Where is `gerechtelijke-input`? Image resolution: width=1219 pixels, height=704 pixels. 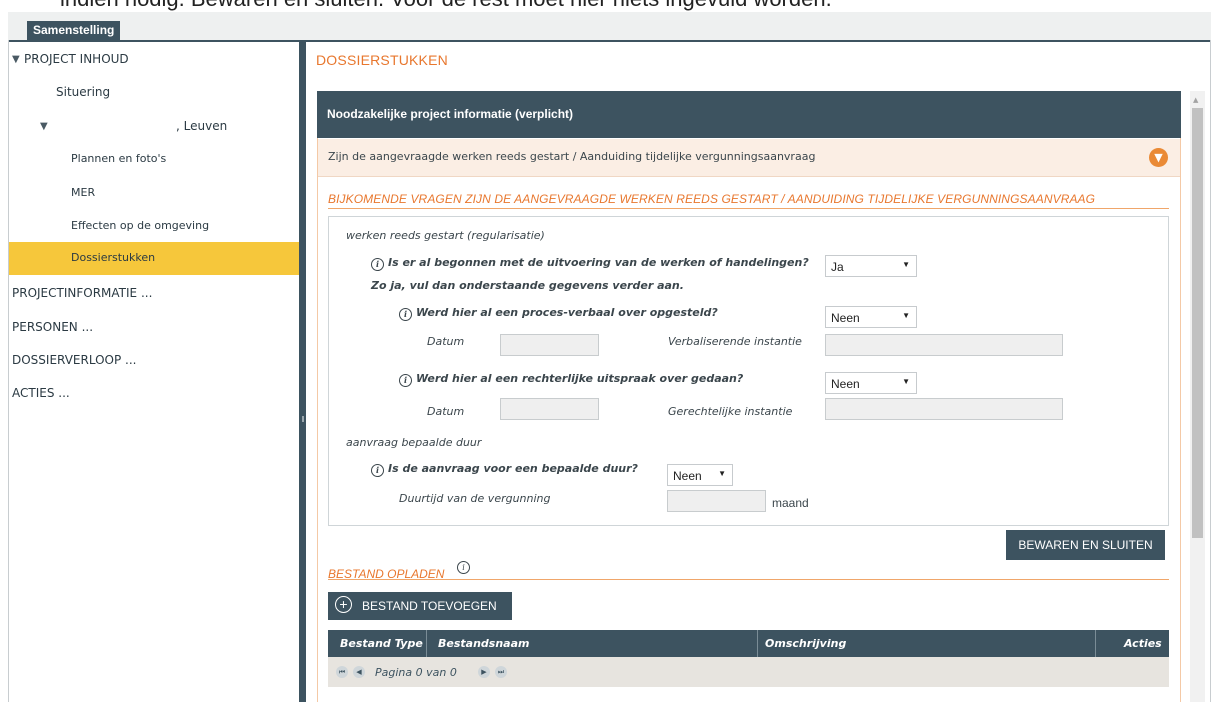 gerechtelijke-input is located at coordinates (944, 409).